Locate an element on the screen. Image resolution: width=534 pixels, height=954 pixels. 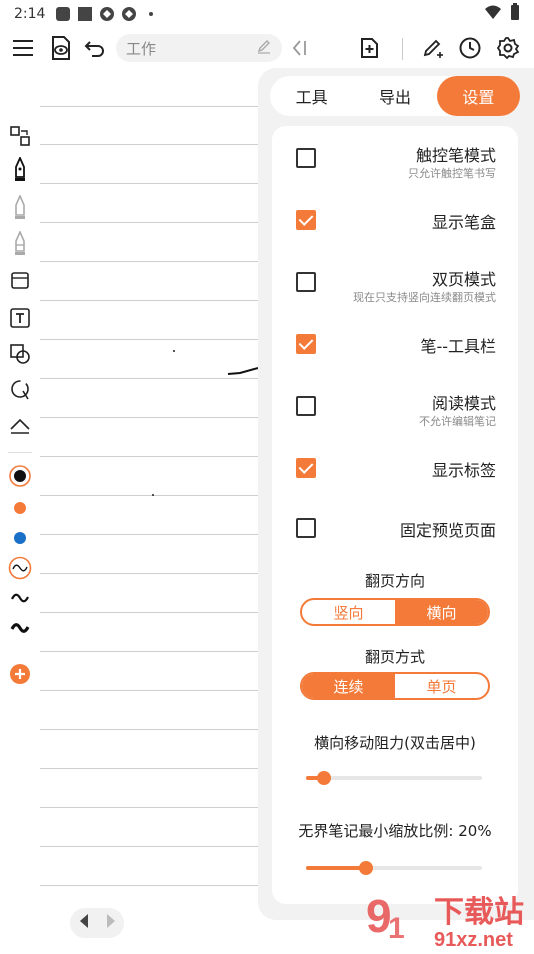
settings-gear-icon is located at coordinates (508, 48).